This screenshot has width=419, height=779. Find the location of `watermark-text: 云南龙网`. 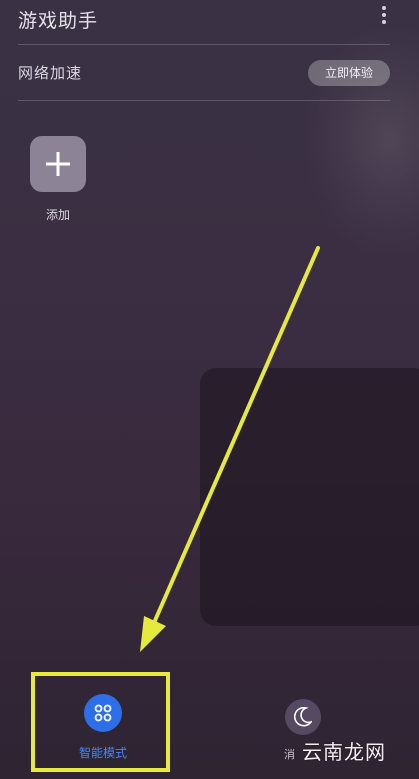

watermark-text: 云南龙网 is located at coordinates (344, 752).